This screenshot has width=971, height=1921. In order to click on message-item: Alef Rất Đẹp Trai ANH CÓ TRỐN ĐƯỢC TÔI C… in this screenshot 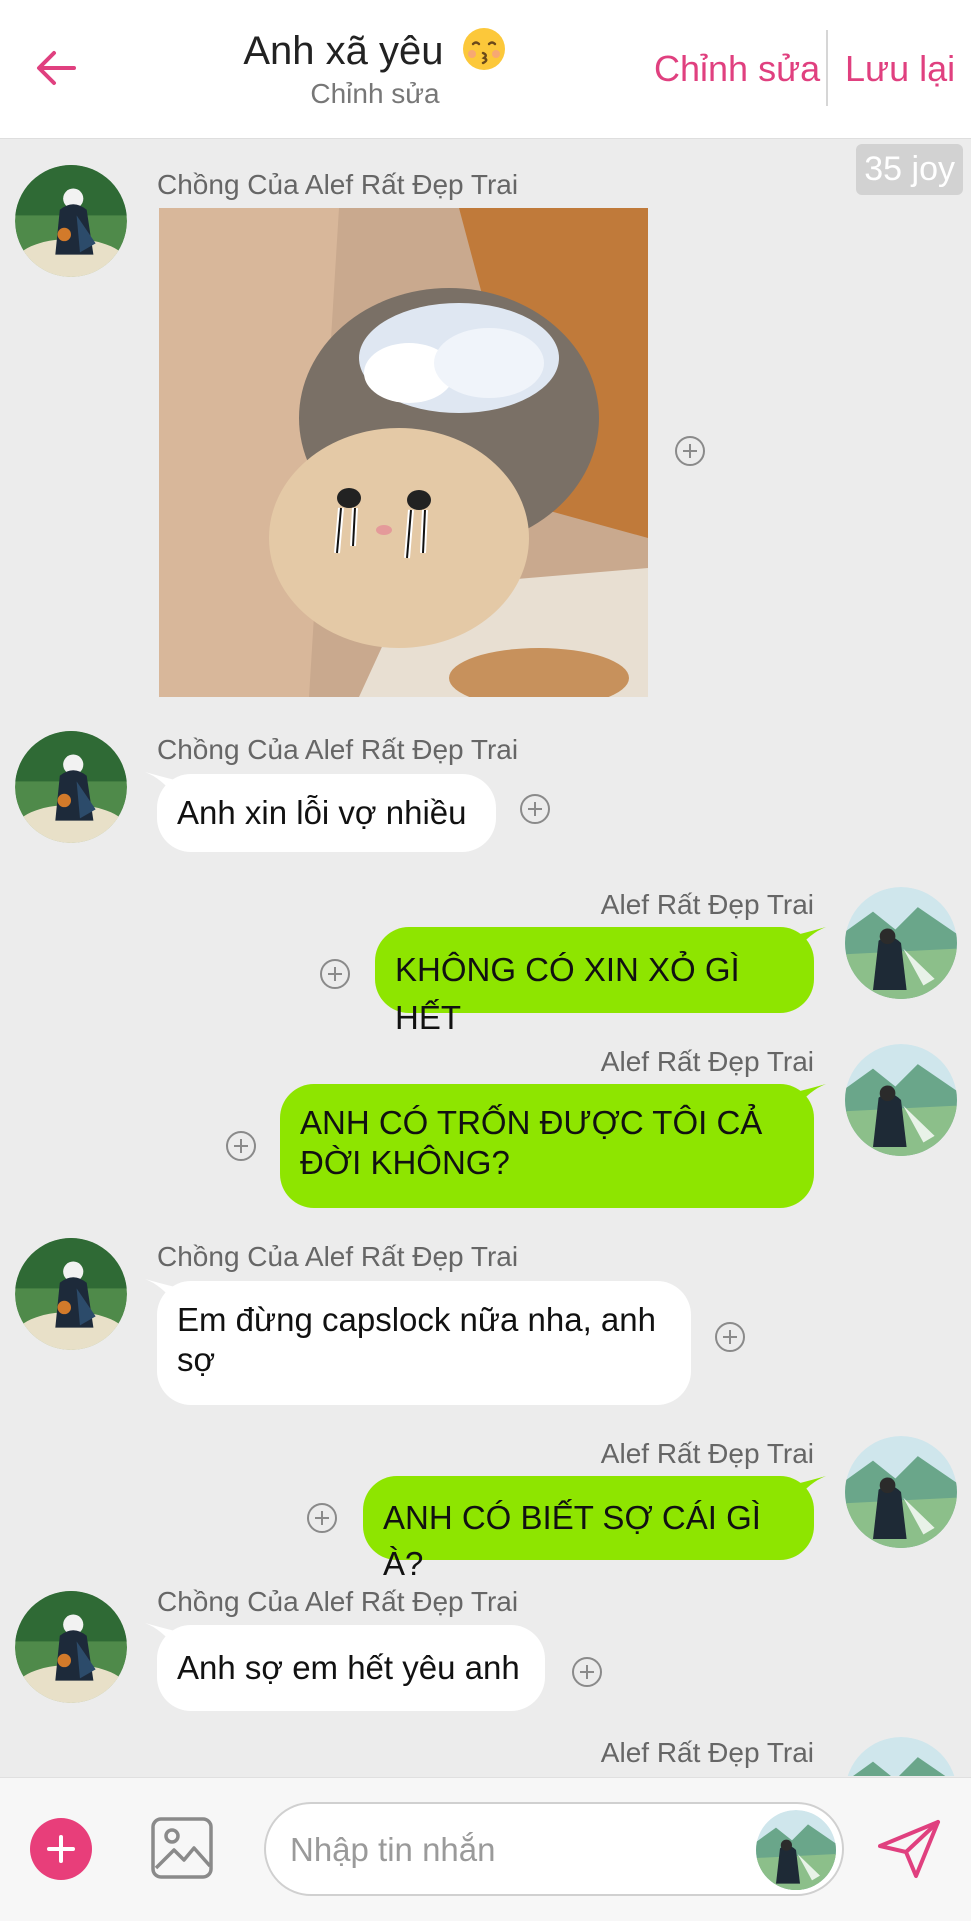, I will do `click(485, 1107)`.